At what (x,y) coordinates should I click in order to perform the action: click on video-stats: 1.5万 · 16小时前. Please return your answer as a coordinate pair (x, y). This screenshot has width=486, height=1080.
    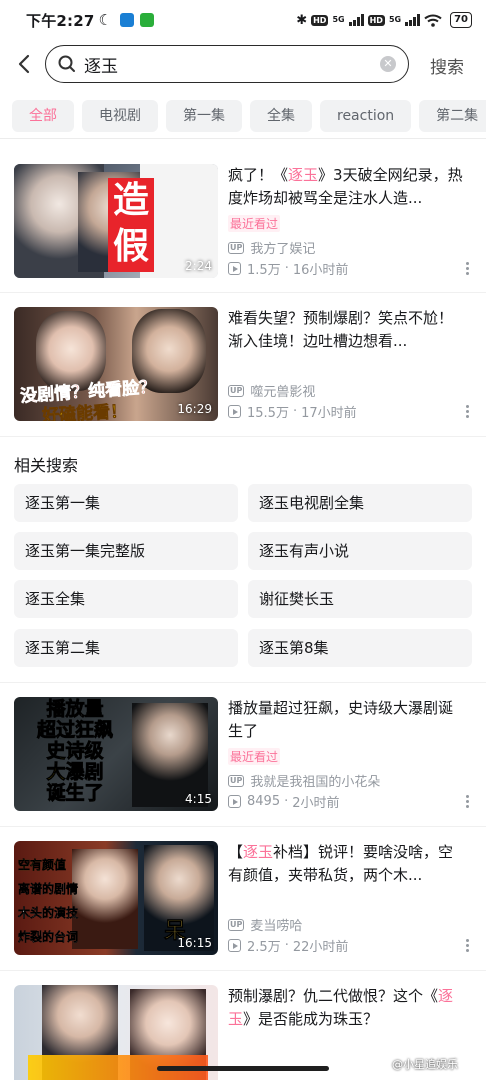
    Looking at the image, I should click on (288, 268).